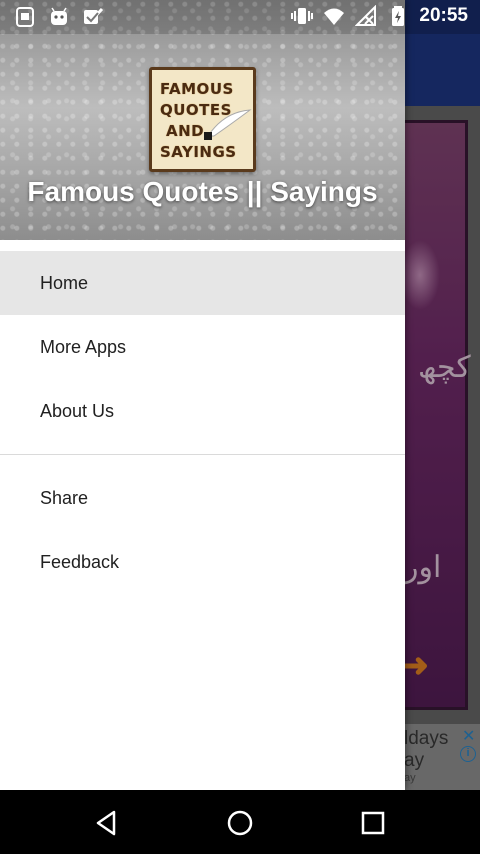 This screenshot has height=854, width=480. What do you see at coordinates (202, 411) in the screenshot?
I see `menu-item-about-us: About Us` at bounding box center [202, 411].